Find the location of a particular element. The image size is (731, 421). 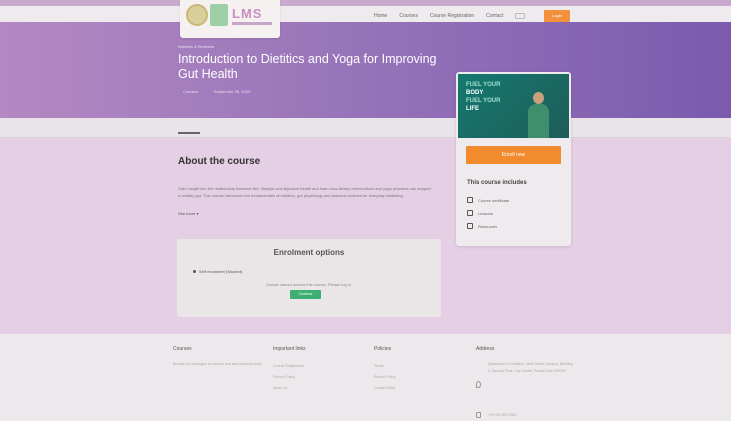

nav-contact: Contact is located at coordinates (494, 16).